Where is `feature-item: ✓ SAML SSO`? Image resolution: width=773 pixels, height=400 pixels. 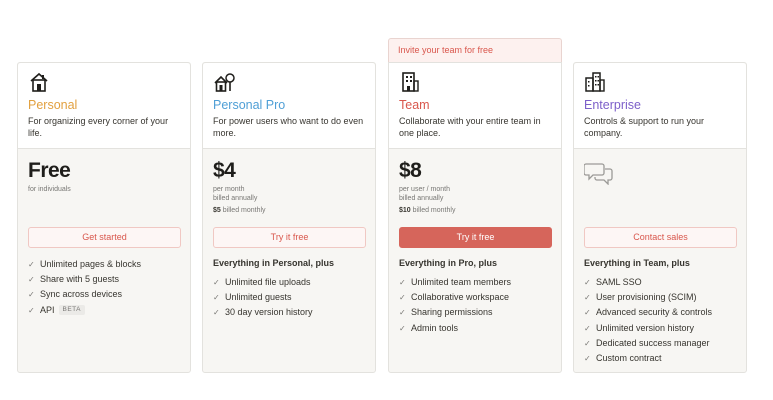 feature-item: ✓ SAML SSO is located at coordinates (648, 282).